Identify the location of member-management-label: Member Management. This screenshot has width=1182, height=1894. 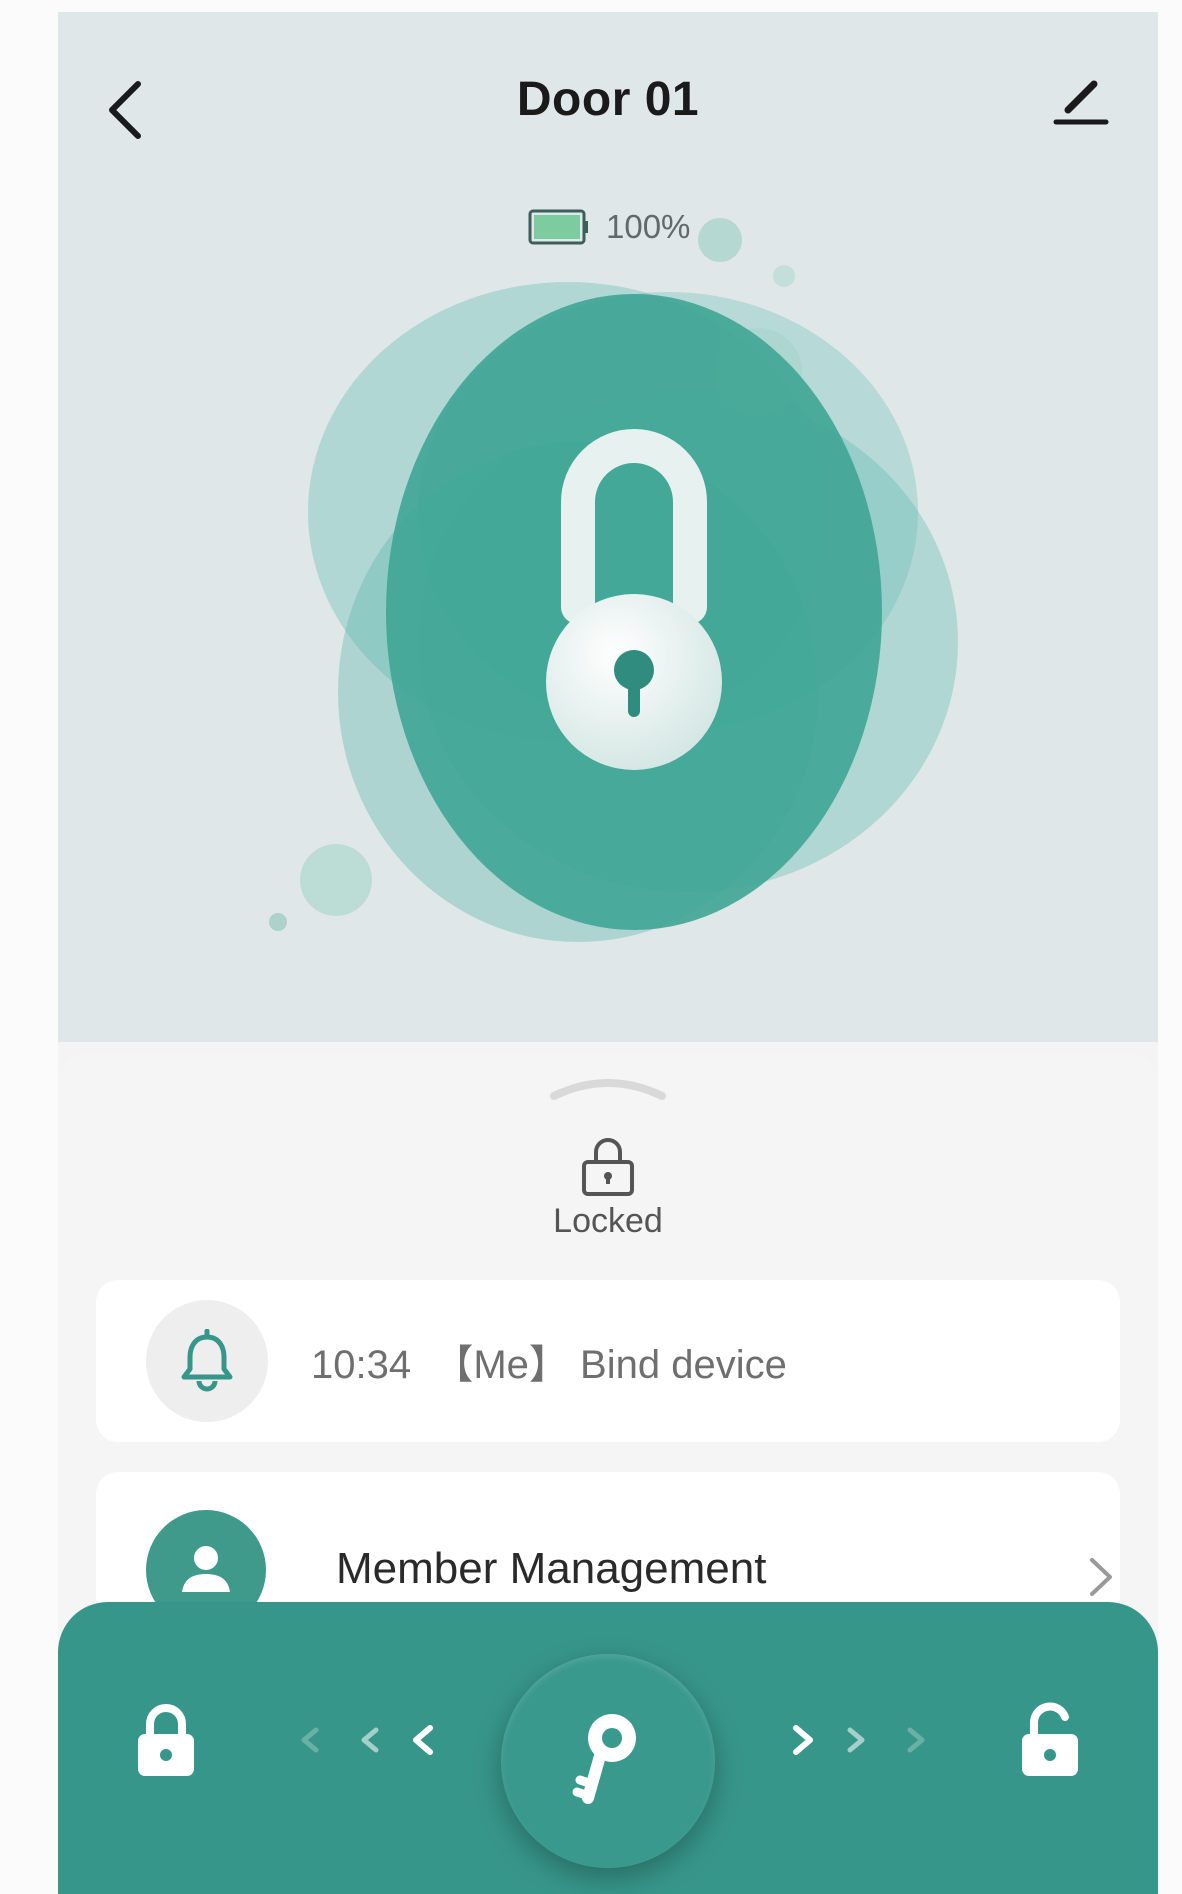
(551, 1568).